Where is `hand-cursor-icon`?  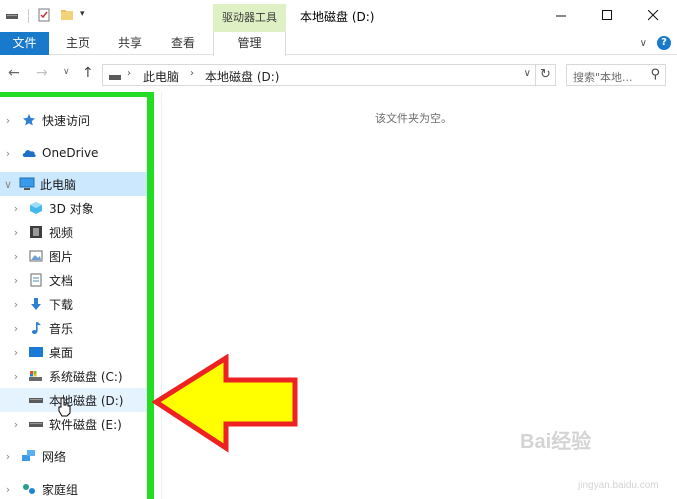 hand-cursor-icon is located at coordinates (64, 407).